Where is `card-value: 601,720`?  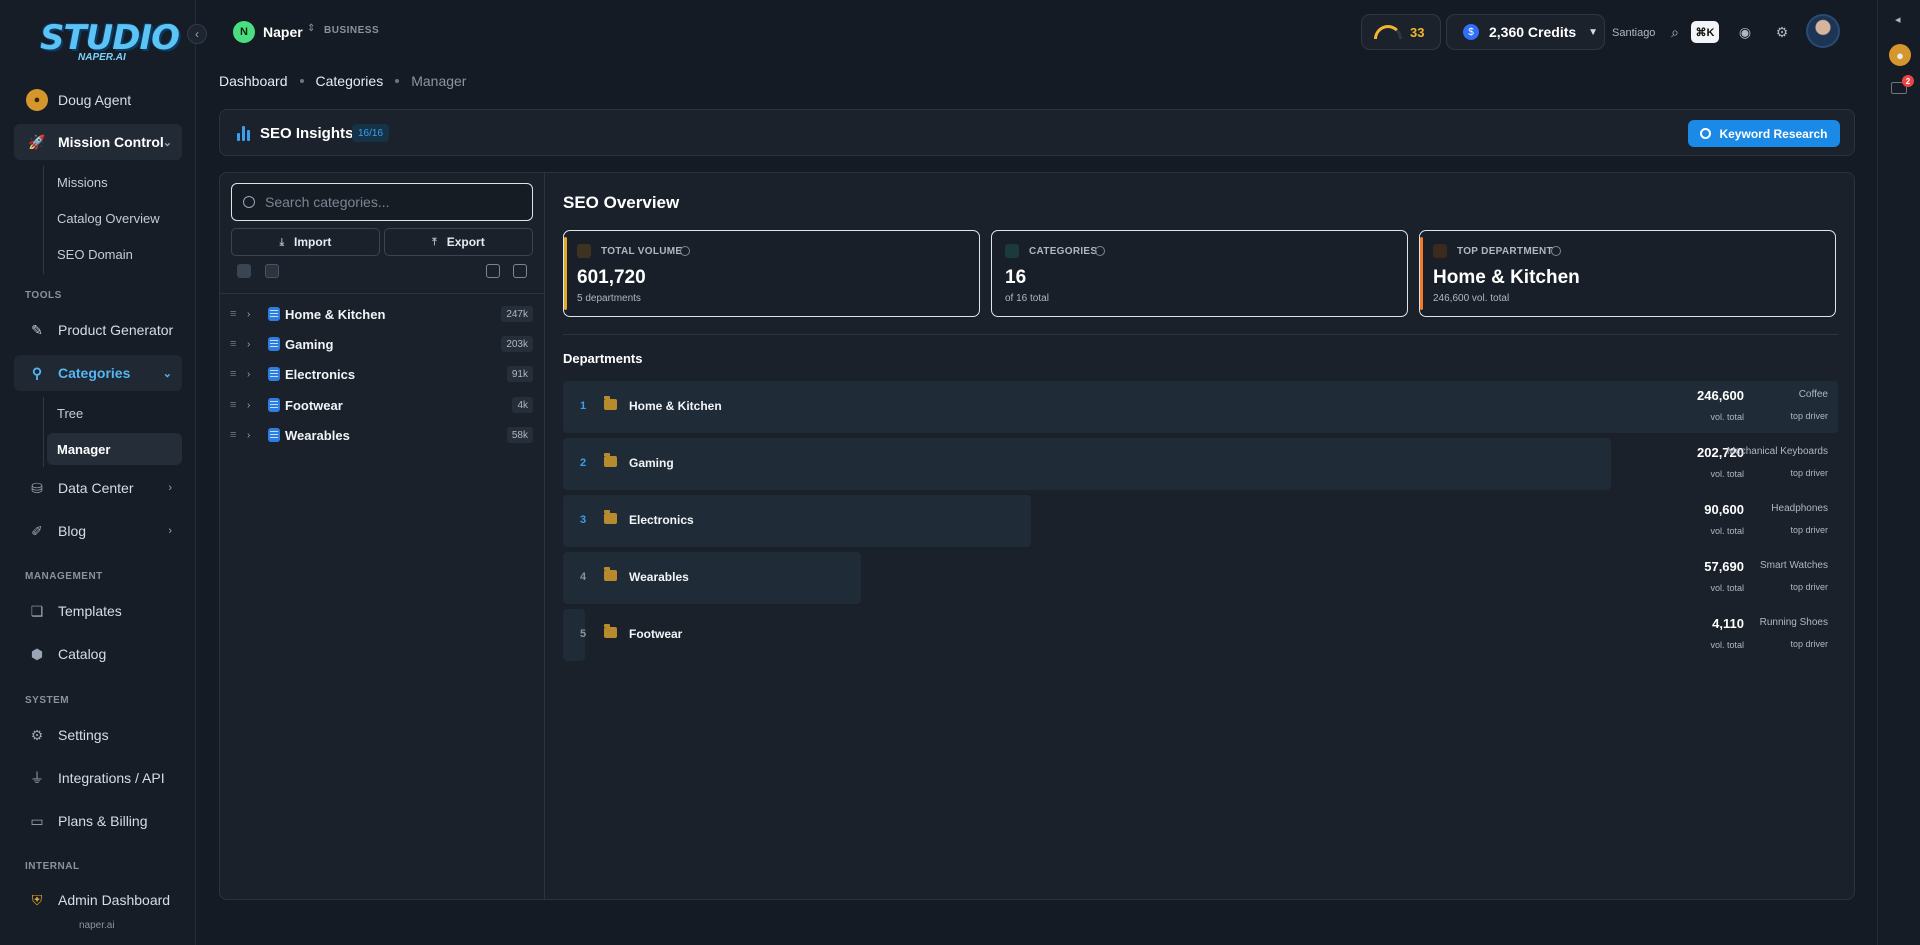 card-value: 601,720 is located at coordinates (611, 277).